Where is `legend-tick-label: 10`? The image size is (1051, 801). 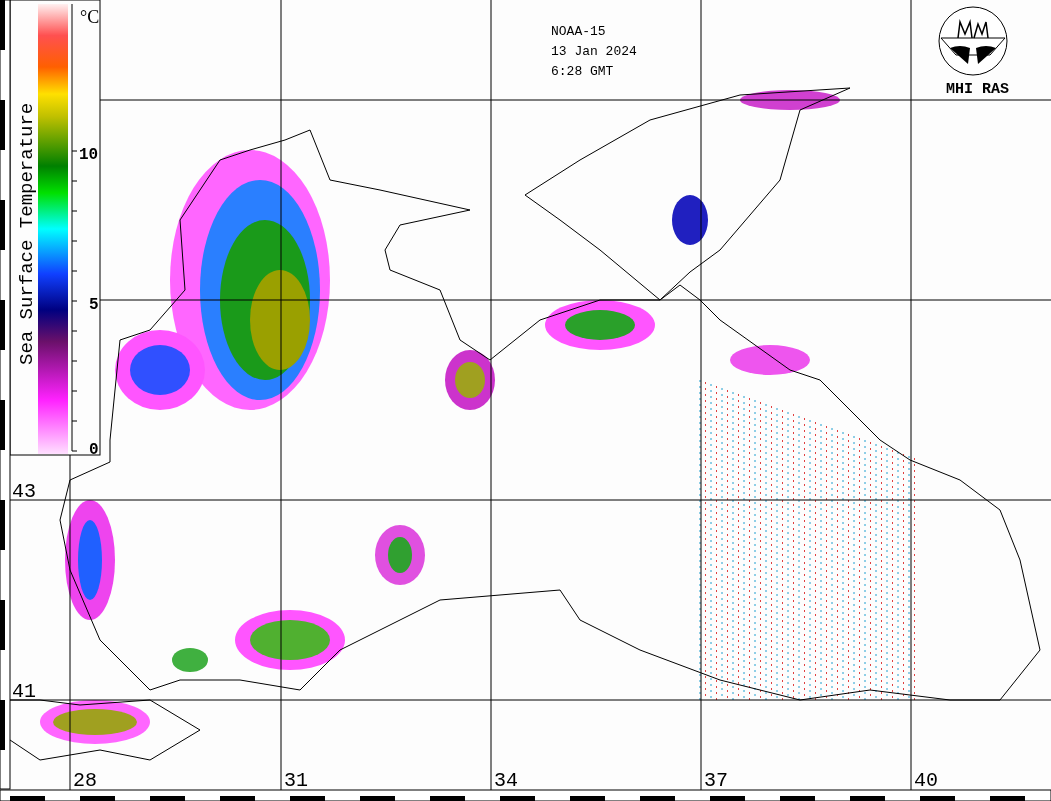
legend-tick-label: 10 is located at coordinates (89, 155).